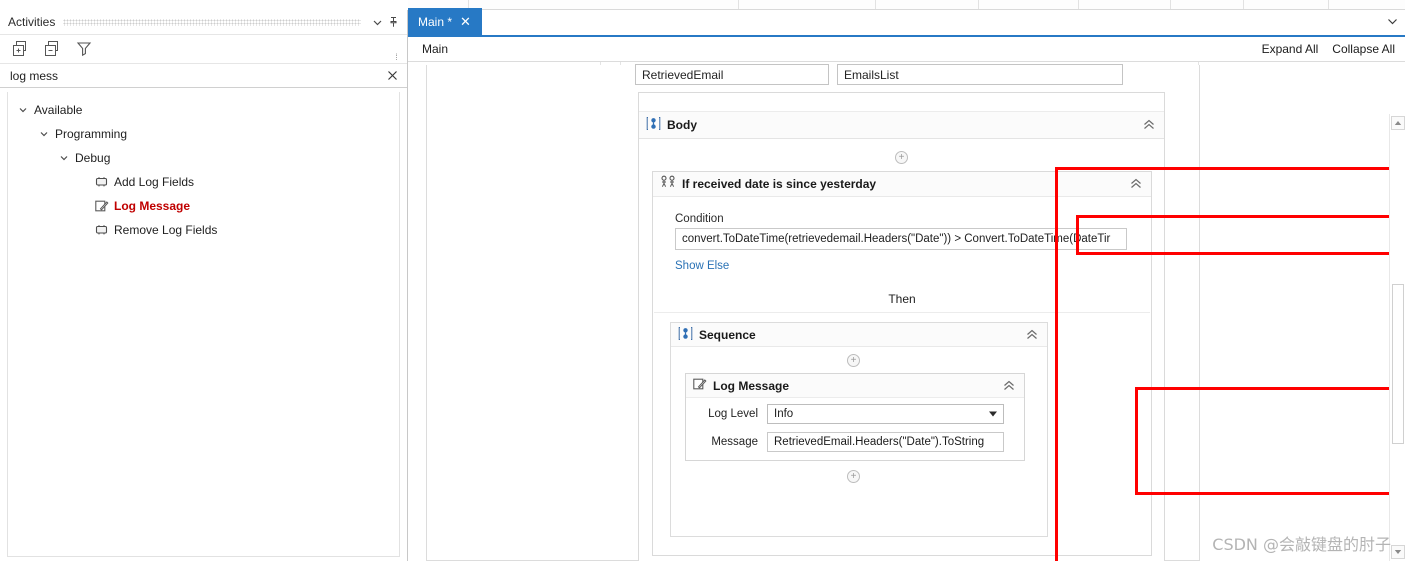 The width and height of the screenshot is (1405, 561). I want to click on close-icon: ✕, so click(465, 21).